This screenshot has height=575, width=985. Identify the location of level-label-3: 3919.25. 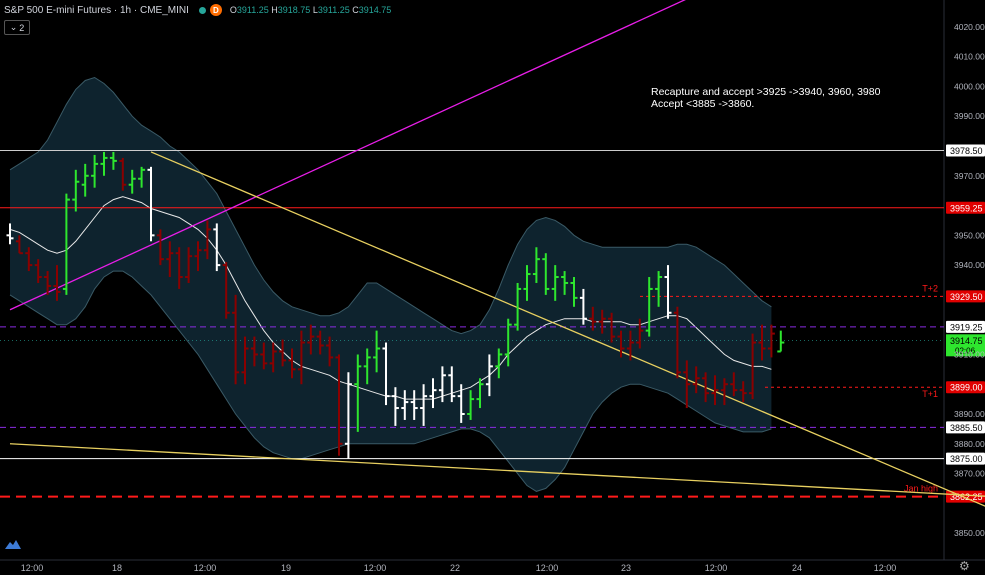
(966, 327).